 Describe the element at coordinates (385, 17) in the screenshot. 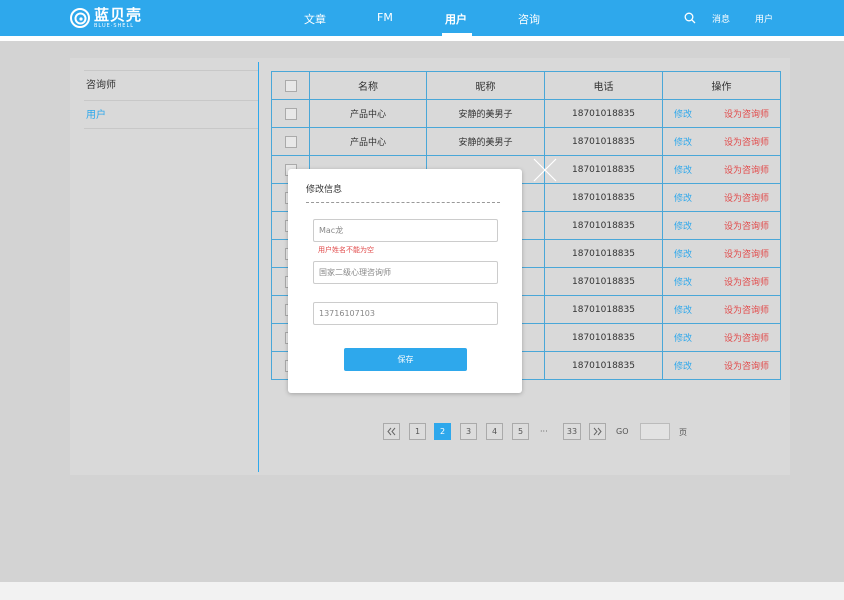

I see `nav-item-fm: FM` at that location.